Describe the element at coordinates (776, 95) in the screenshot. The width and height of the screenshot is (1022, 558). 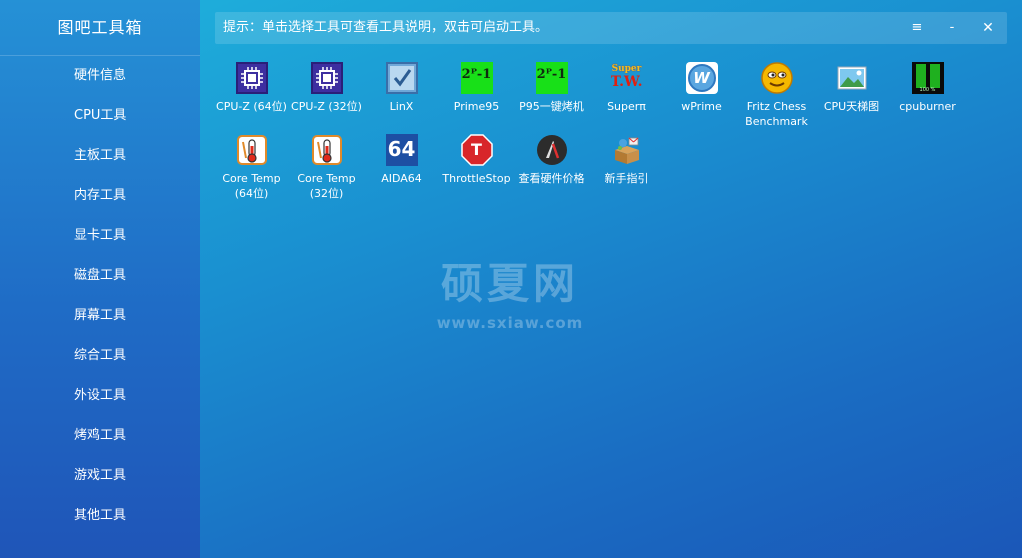
I see `tool-fritz-chess: Fritz Chess Benchmark` at that location.